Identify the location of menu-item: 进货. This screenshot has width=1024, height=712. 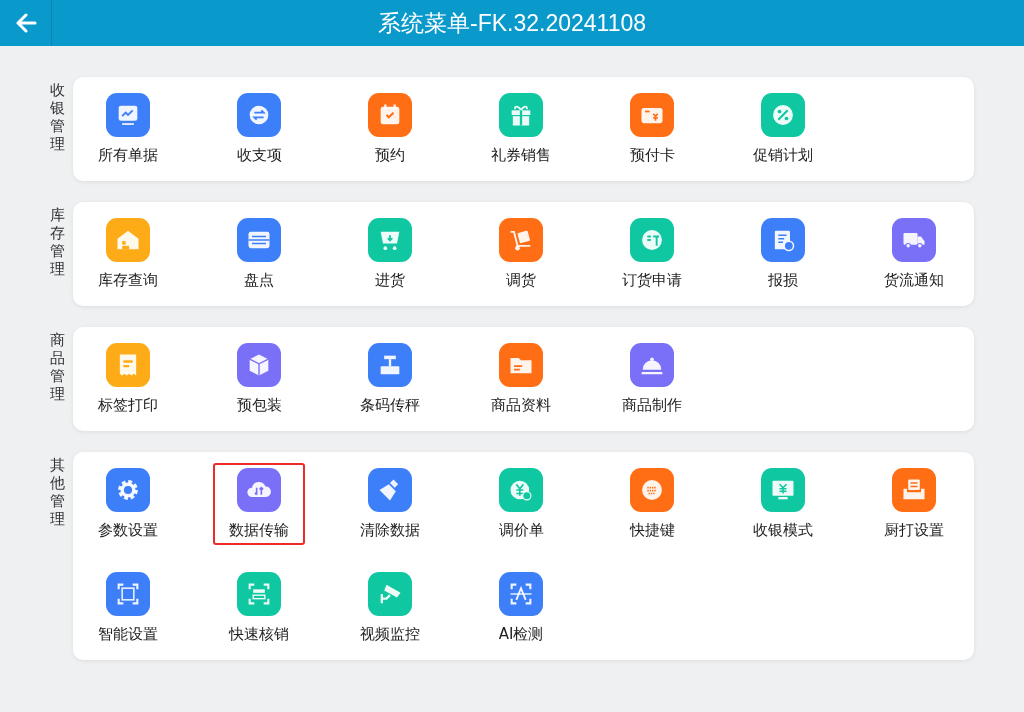
(390, 254).